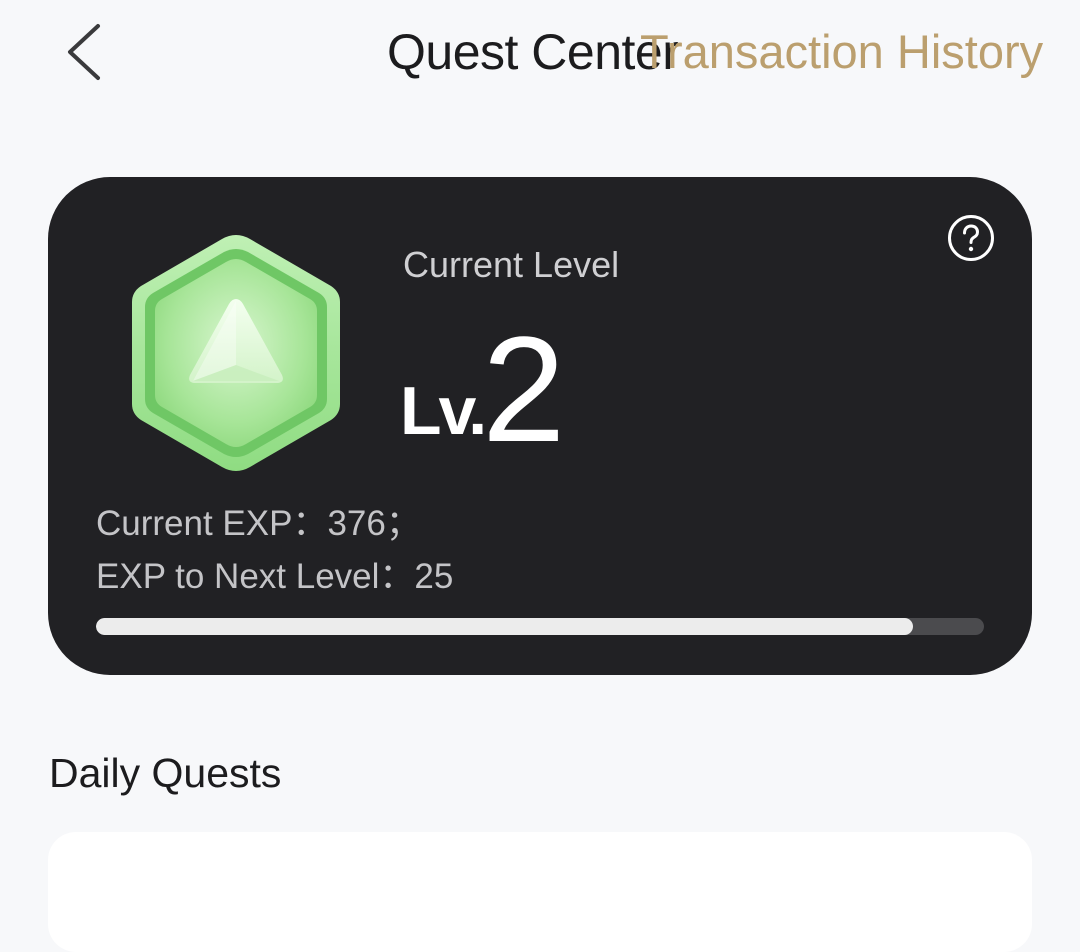 Image resolution: width=1080 pixels, height=952 pixels. Describe the element at coordinates (511, 264) in the screenshot. I see `current-level-label: Current Level` at that location.